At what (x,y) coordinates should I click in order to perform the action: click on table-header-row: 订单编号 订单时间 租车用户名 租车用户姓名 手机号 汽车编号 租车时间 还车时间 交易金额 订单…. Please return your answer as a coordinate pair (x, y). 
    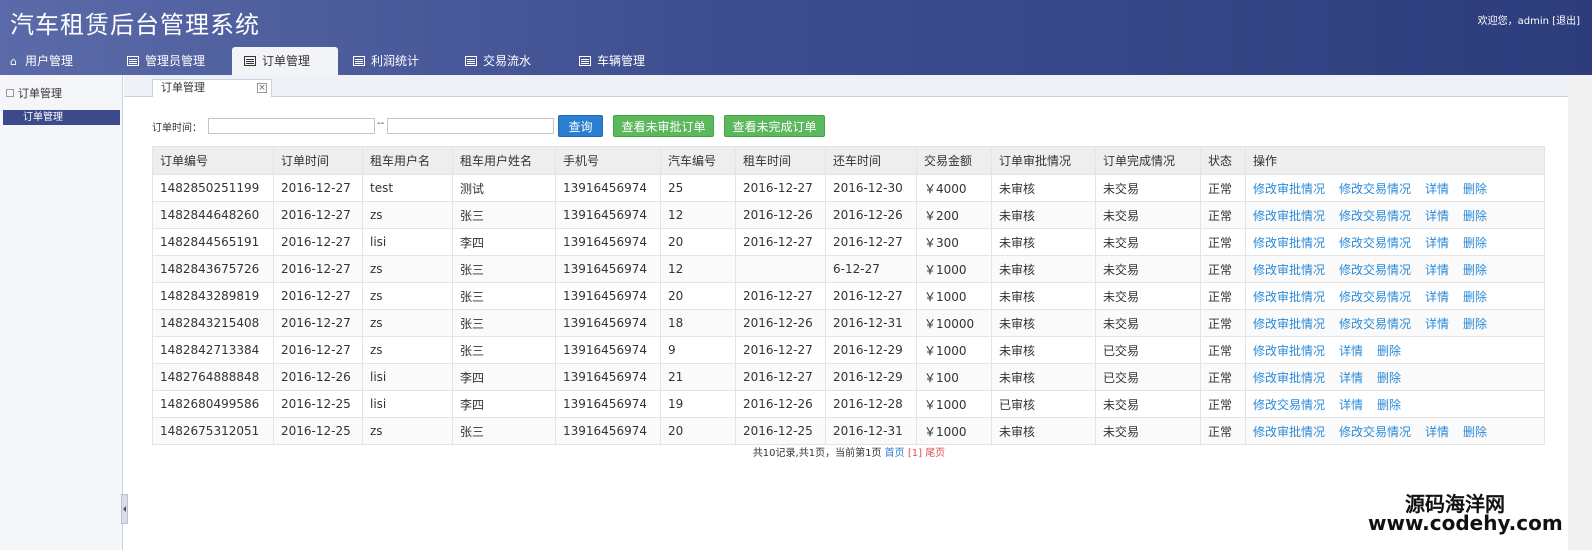
    Looking at the image, I should click on (848, 160).